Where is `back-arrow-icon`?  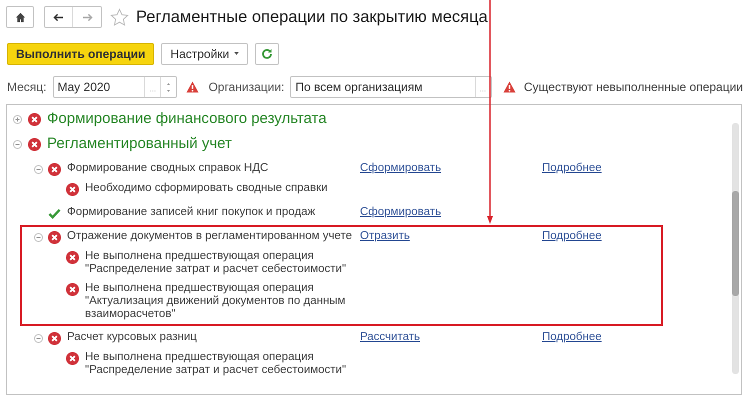
back-arrow-icon is located at coordinates (58, 17).